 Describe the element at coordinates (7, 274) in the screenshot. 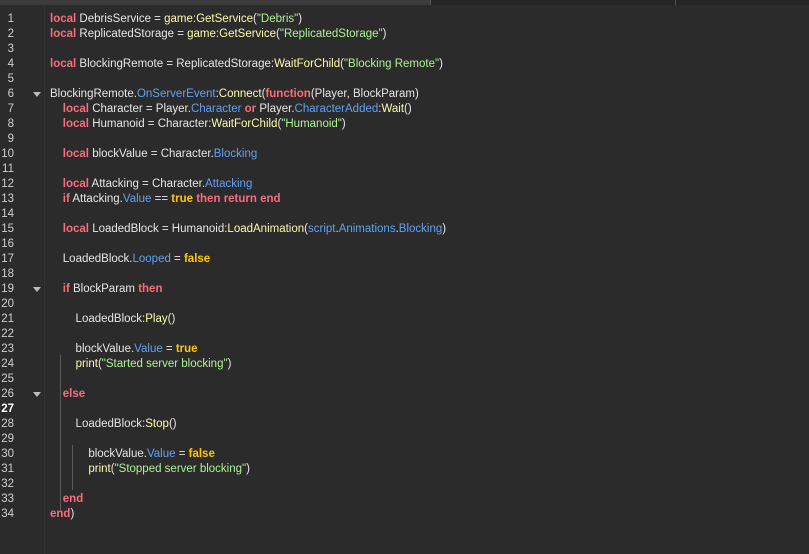

I see `line-number: 18` at that location.